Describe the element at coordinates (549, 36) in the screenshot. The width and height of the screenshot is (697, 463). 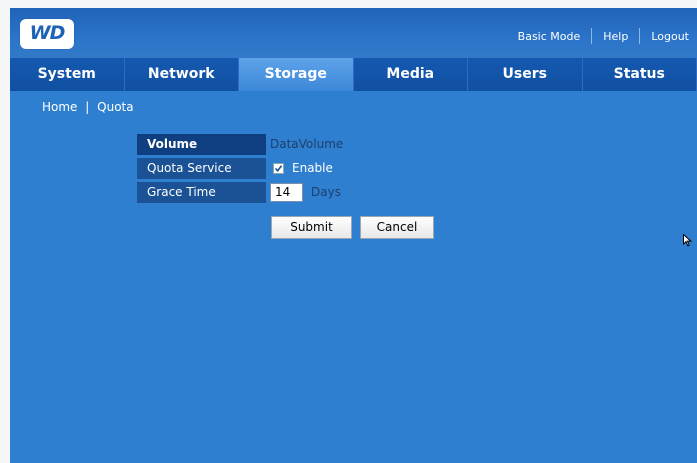
I see `basic-mode-link: Basic Mode` at that location.